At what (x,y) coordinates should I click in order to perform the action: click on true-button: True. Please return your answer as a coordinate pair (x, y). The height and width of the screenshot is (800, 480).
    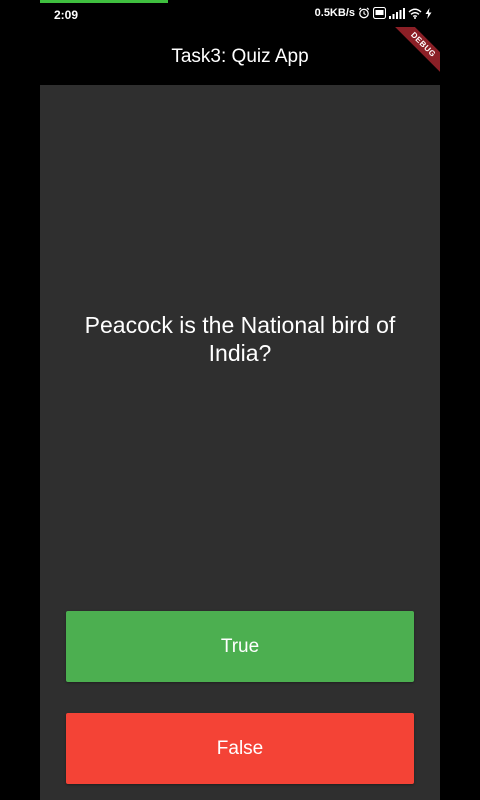
    Looking at the image, I should click on (240, 646).